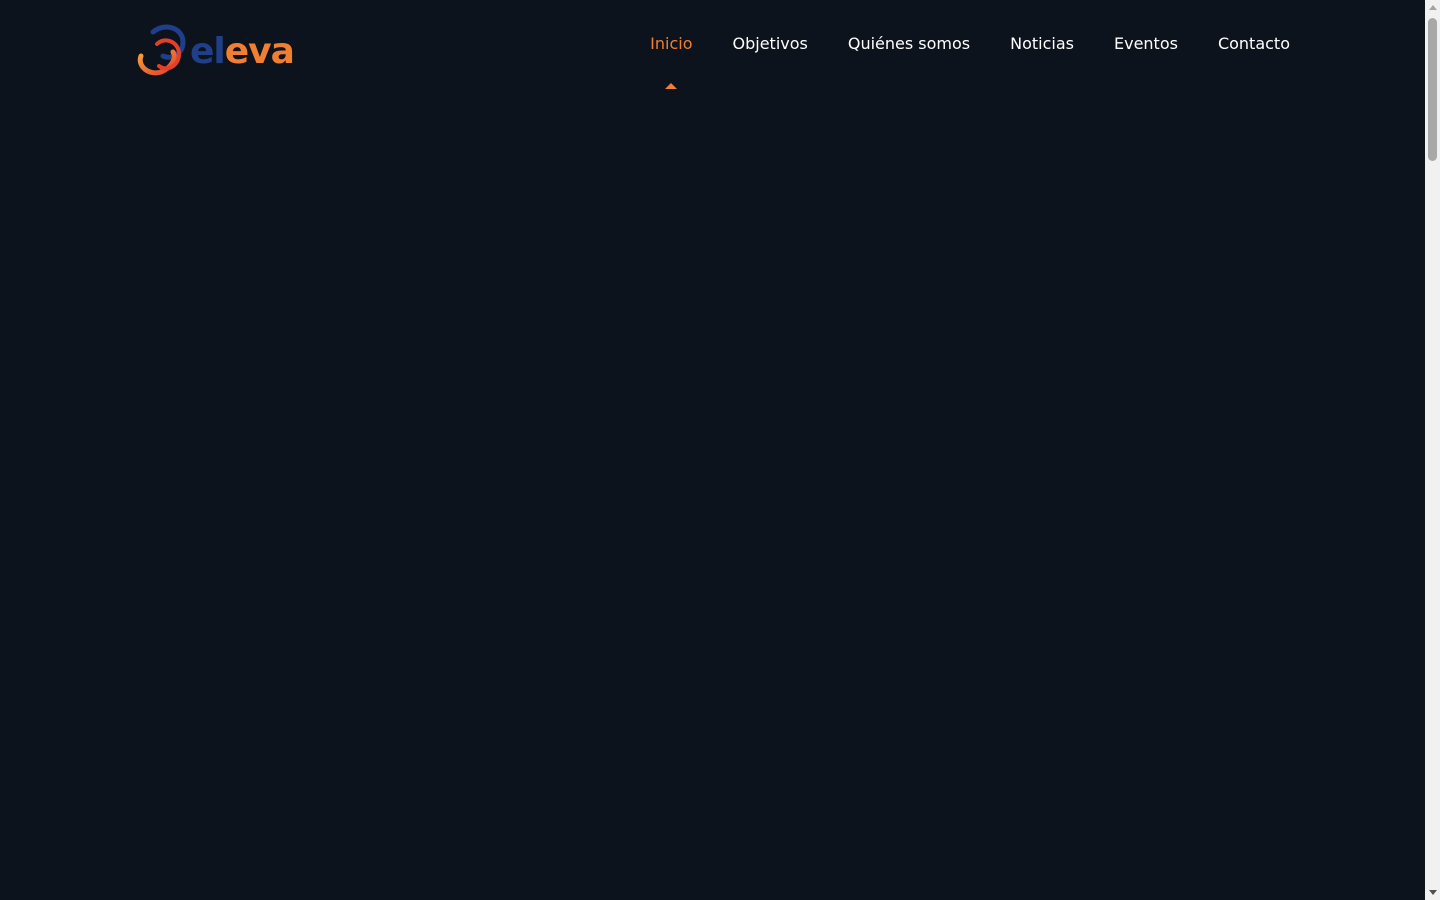 Image resolution: width=1440 pixels, height=900 pixels. Describe the element at coordinates (1432, 89) in the screenshot. I see `scroll-thumb` at that location.